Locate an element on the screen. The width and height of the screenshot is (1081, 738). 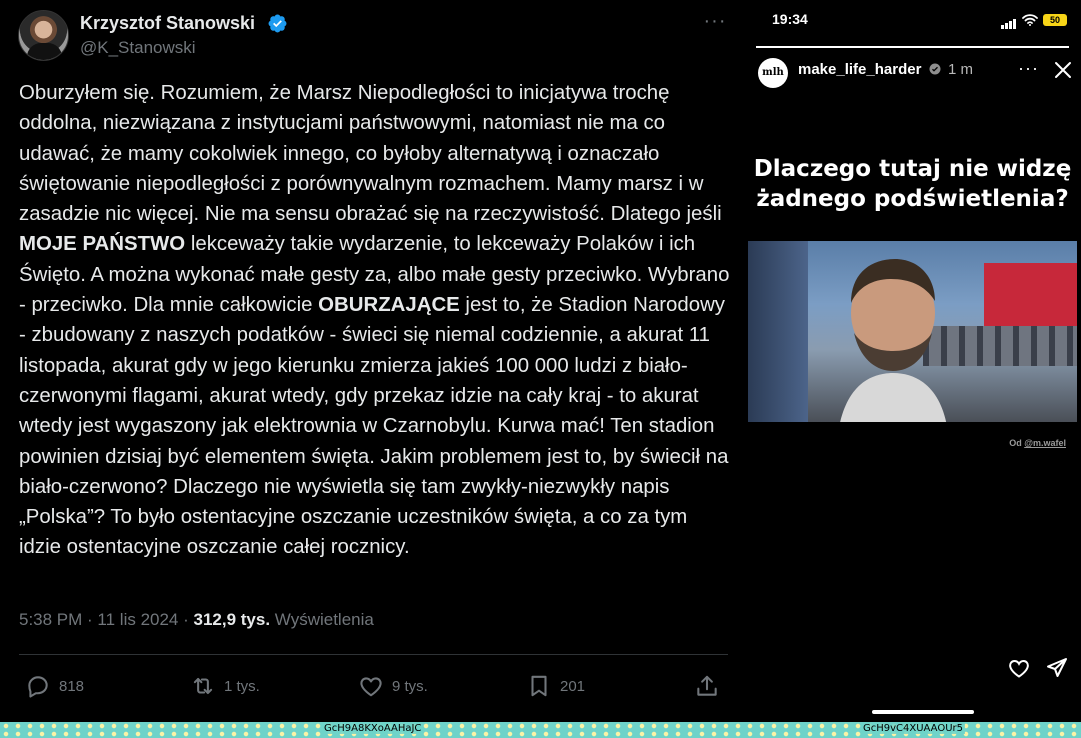
views-count: 312,9 tys. is located at coordinates (232, 619).